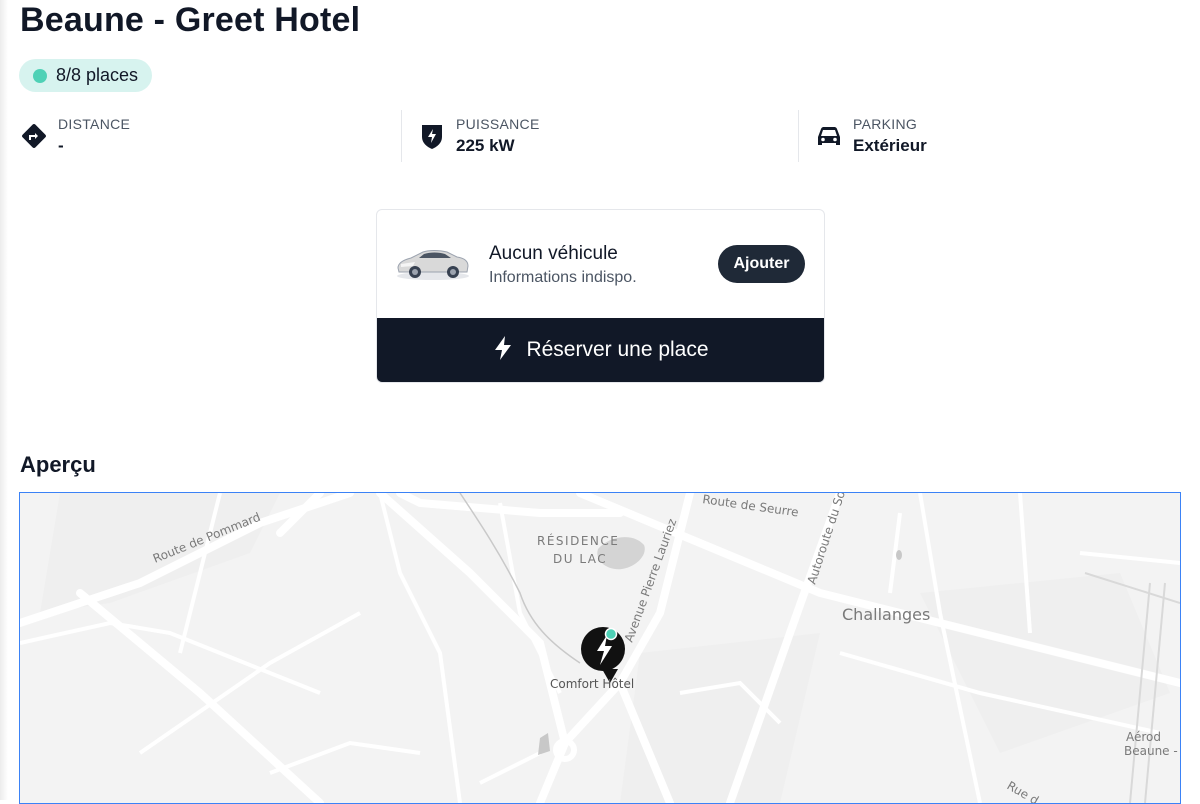  What do you see at coordinates (1151, 751) in the screenshot?
I see `map-label-beaune: Beaune -` at bounding box center [1151, 751].